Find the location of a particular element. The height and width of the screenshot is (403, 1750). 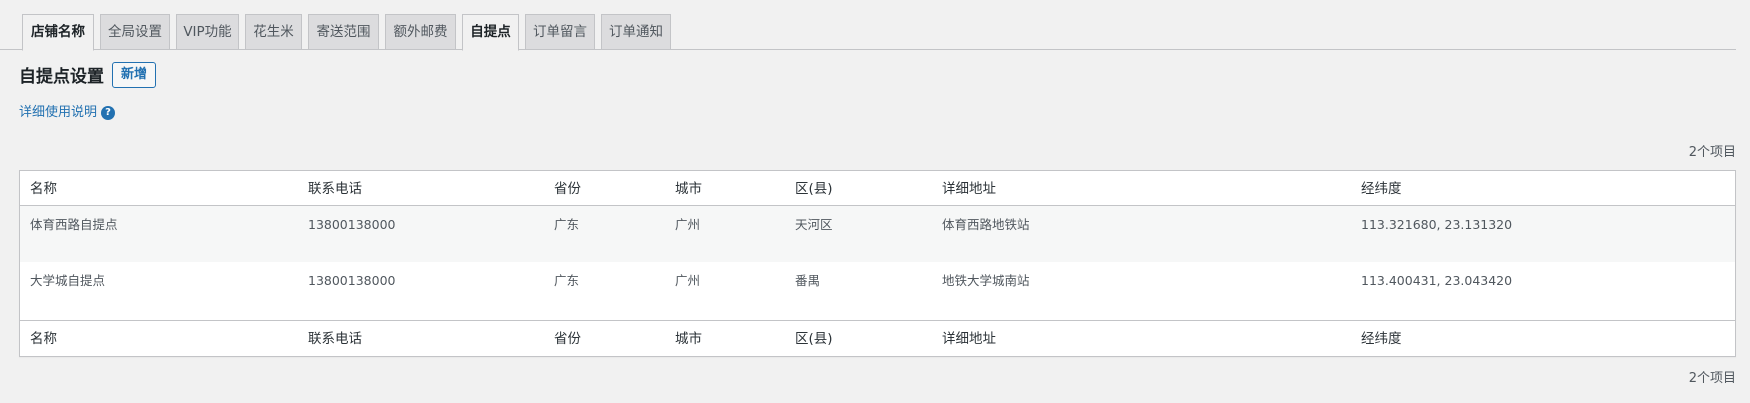

cell-district: 天河区 is located at coordinates (814, 224).